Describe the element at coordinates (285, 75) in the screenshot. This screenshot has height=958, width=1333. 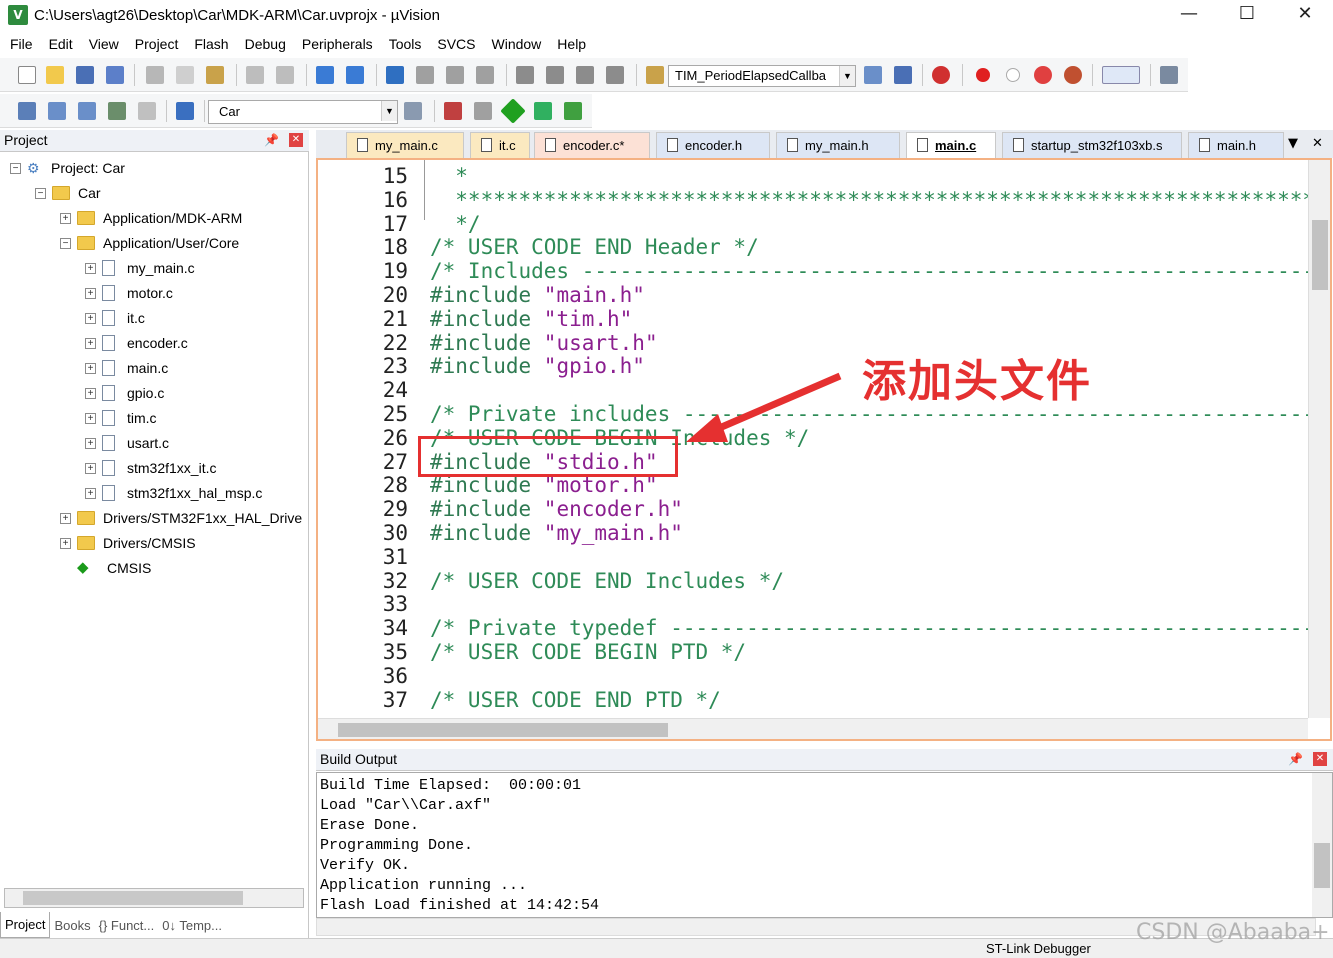
I see `redo-icon` at that location.